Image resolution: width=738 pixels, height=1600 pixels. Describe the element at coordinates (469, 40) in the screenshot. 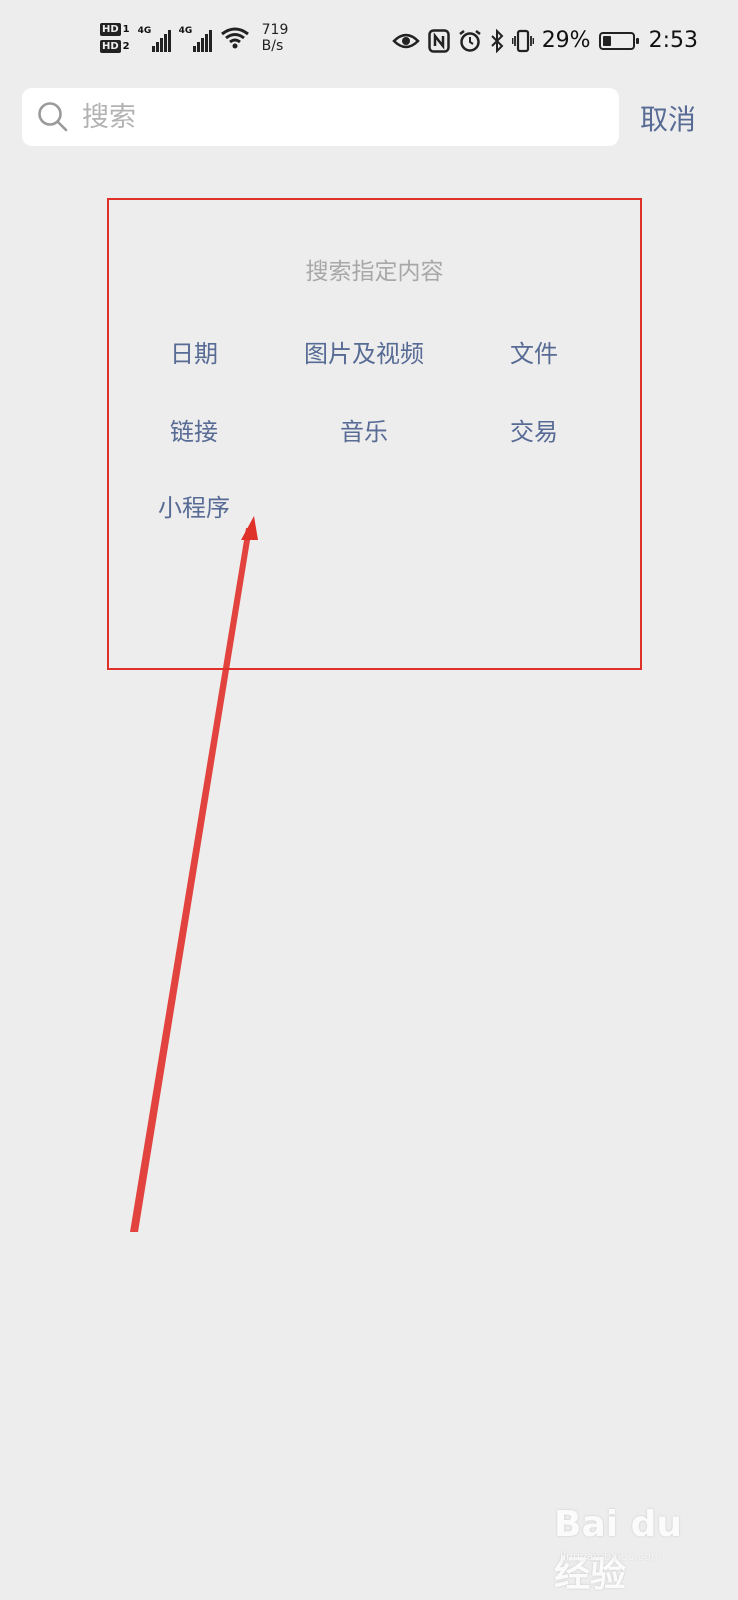

I see `alarm-icon` at that location.